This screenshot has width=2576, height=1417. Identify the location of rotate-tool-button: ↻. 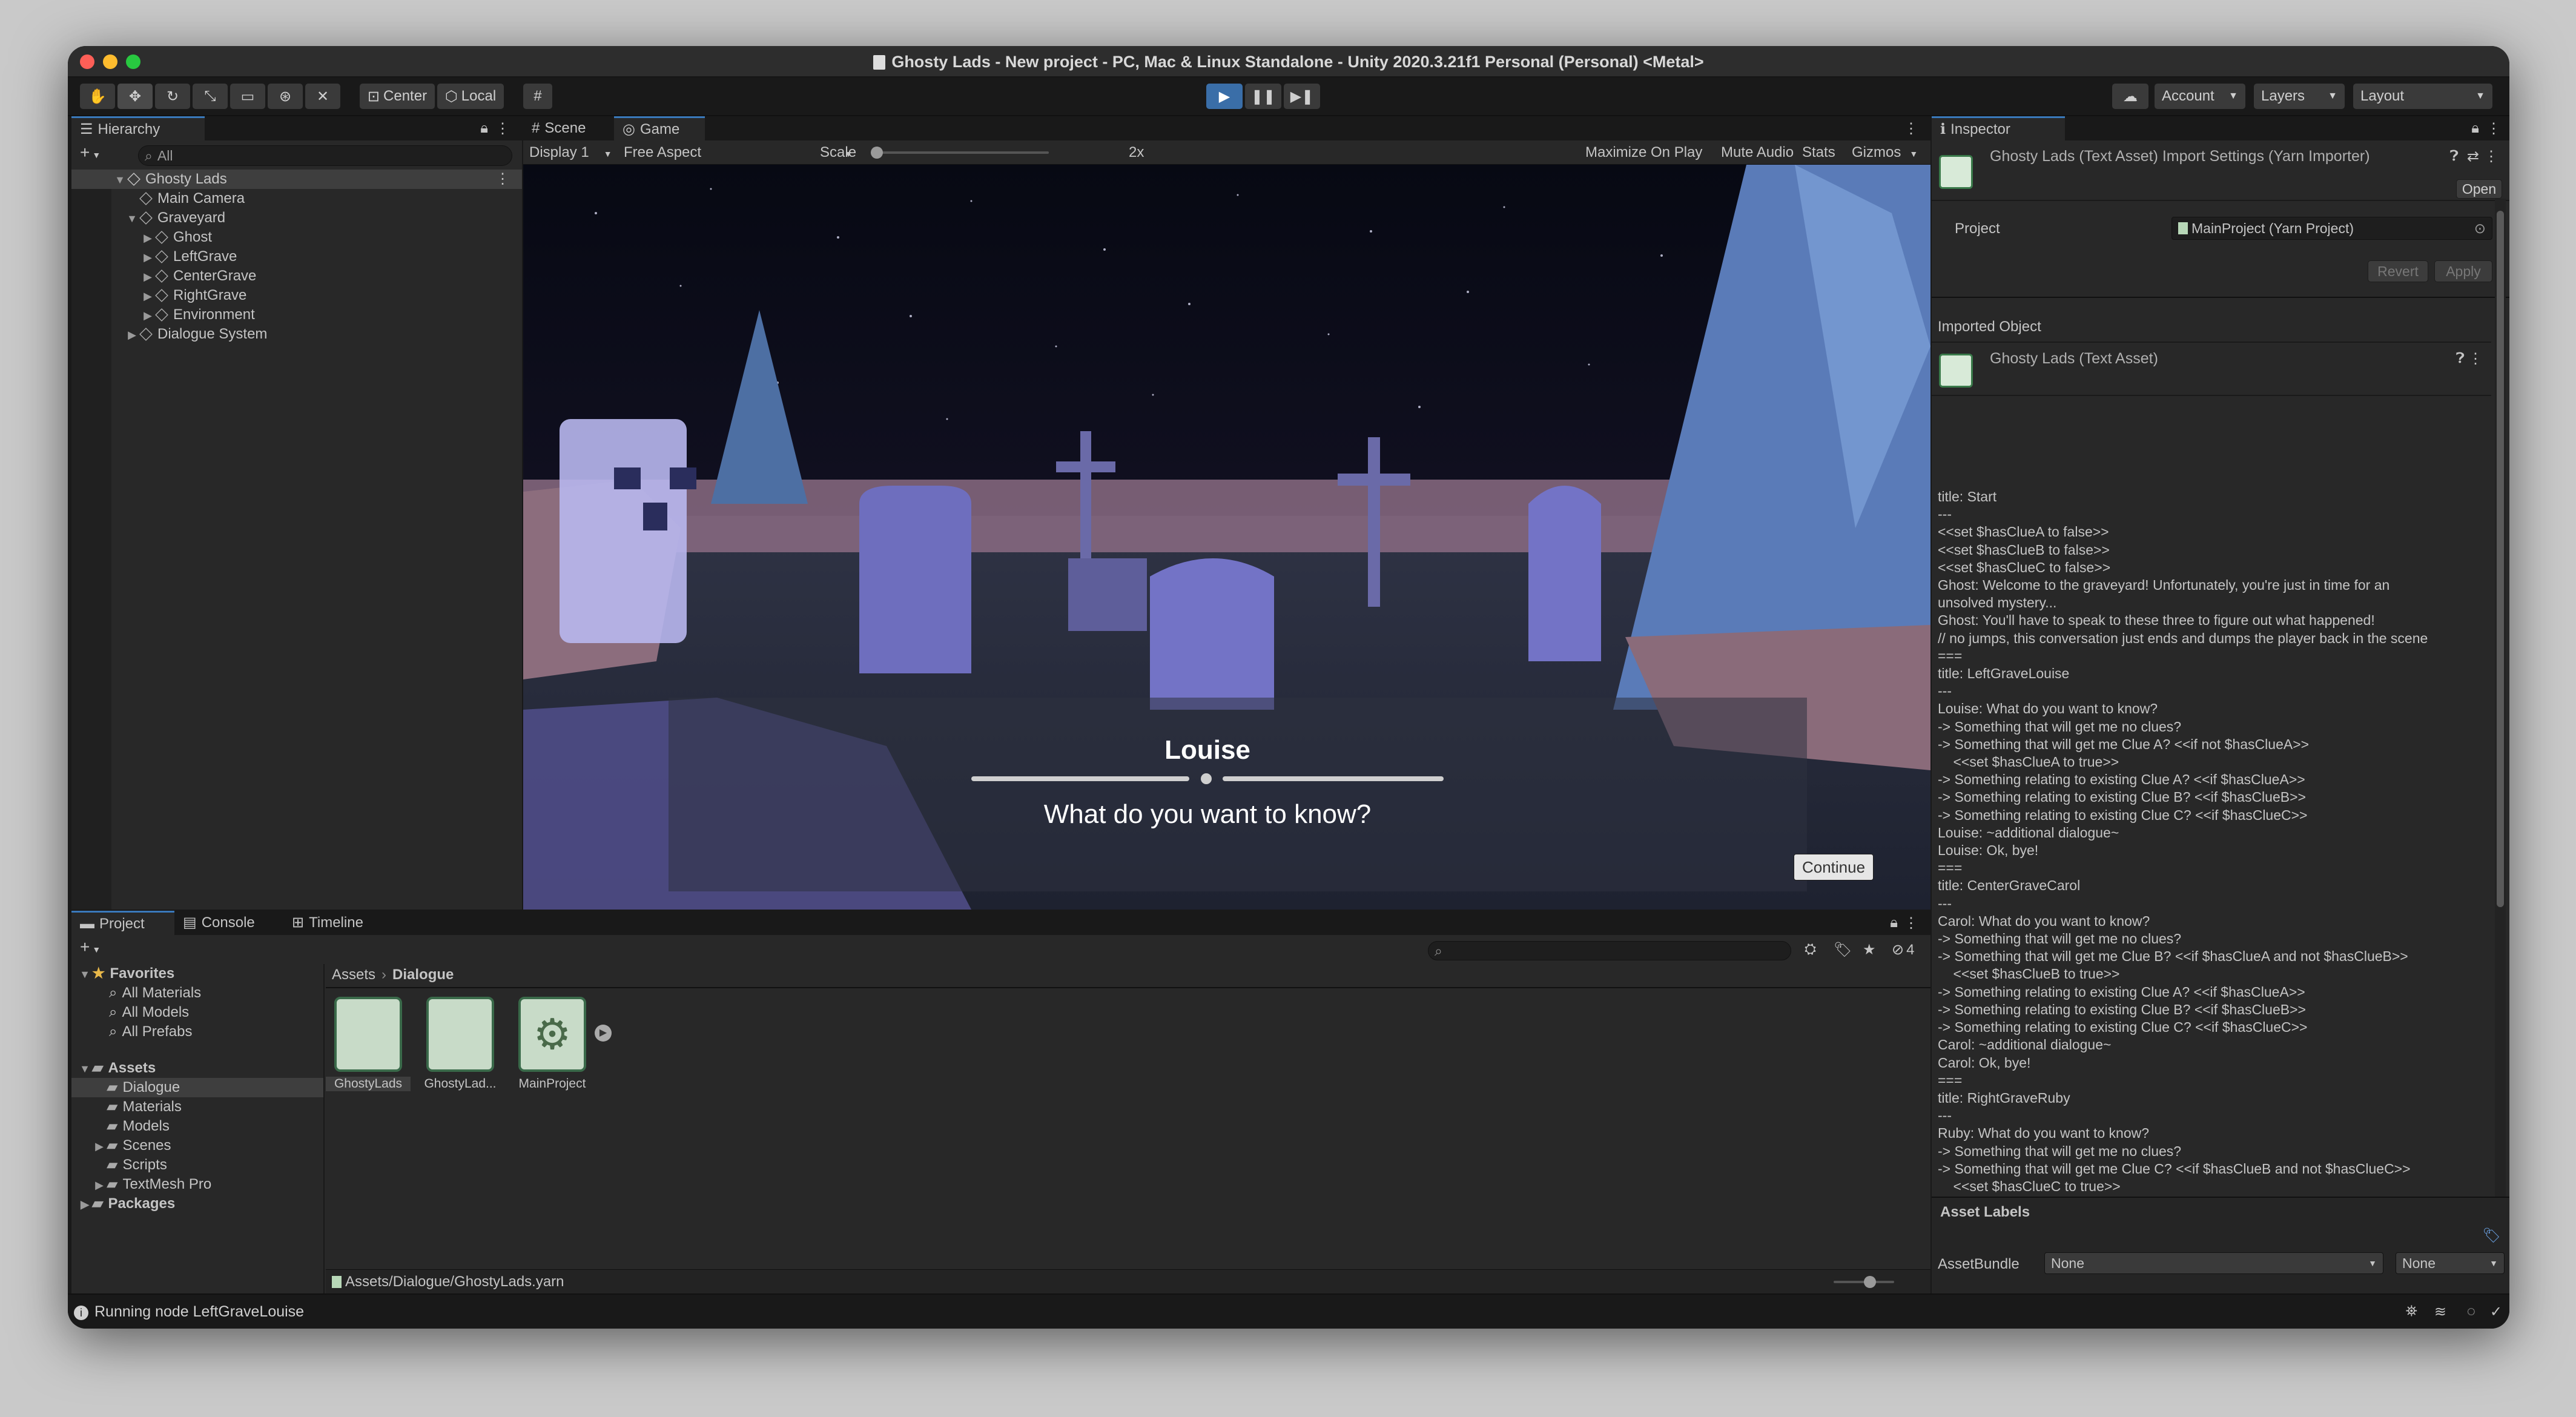
(172, 97).